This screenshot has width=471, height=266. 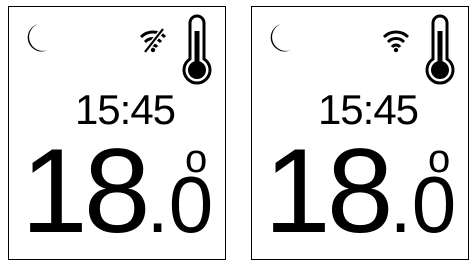 What do you see at coordinates (153, 40) in the screenshot?
I see `wifi-off-icon` at bounding box center [153, 40].